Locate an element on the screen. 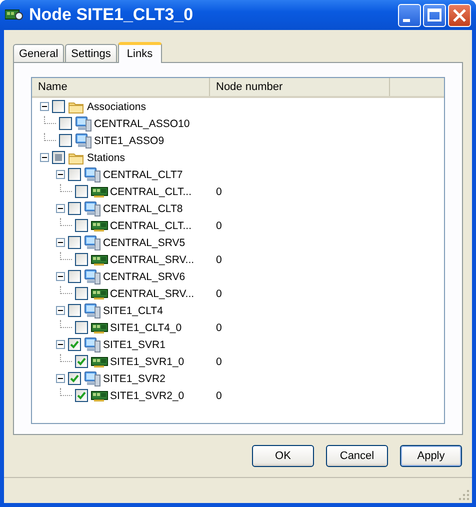 The image size is (476, 507). close-button is located at coordinates (459, 15).